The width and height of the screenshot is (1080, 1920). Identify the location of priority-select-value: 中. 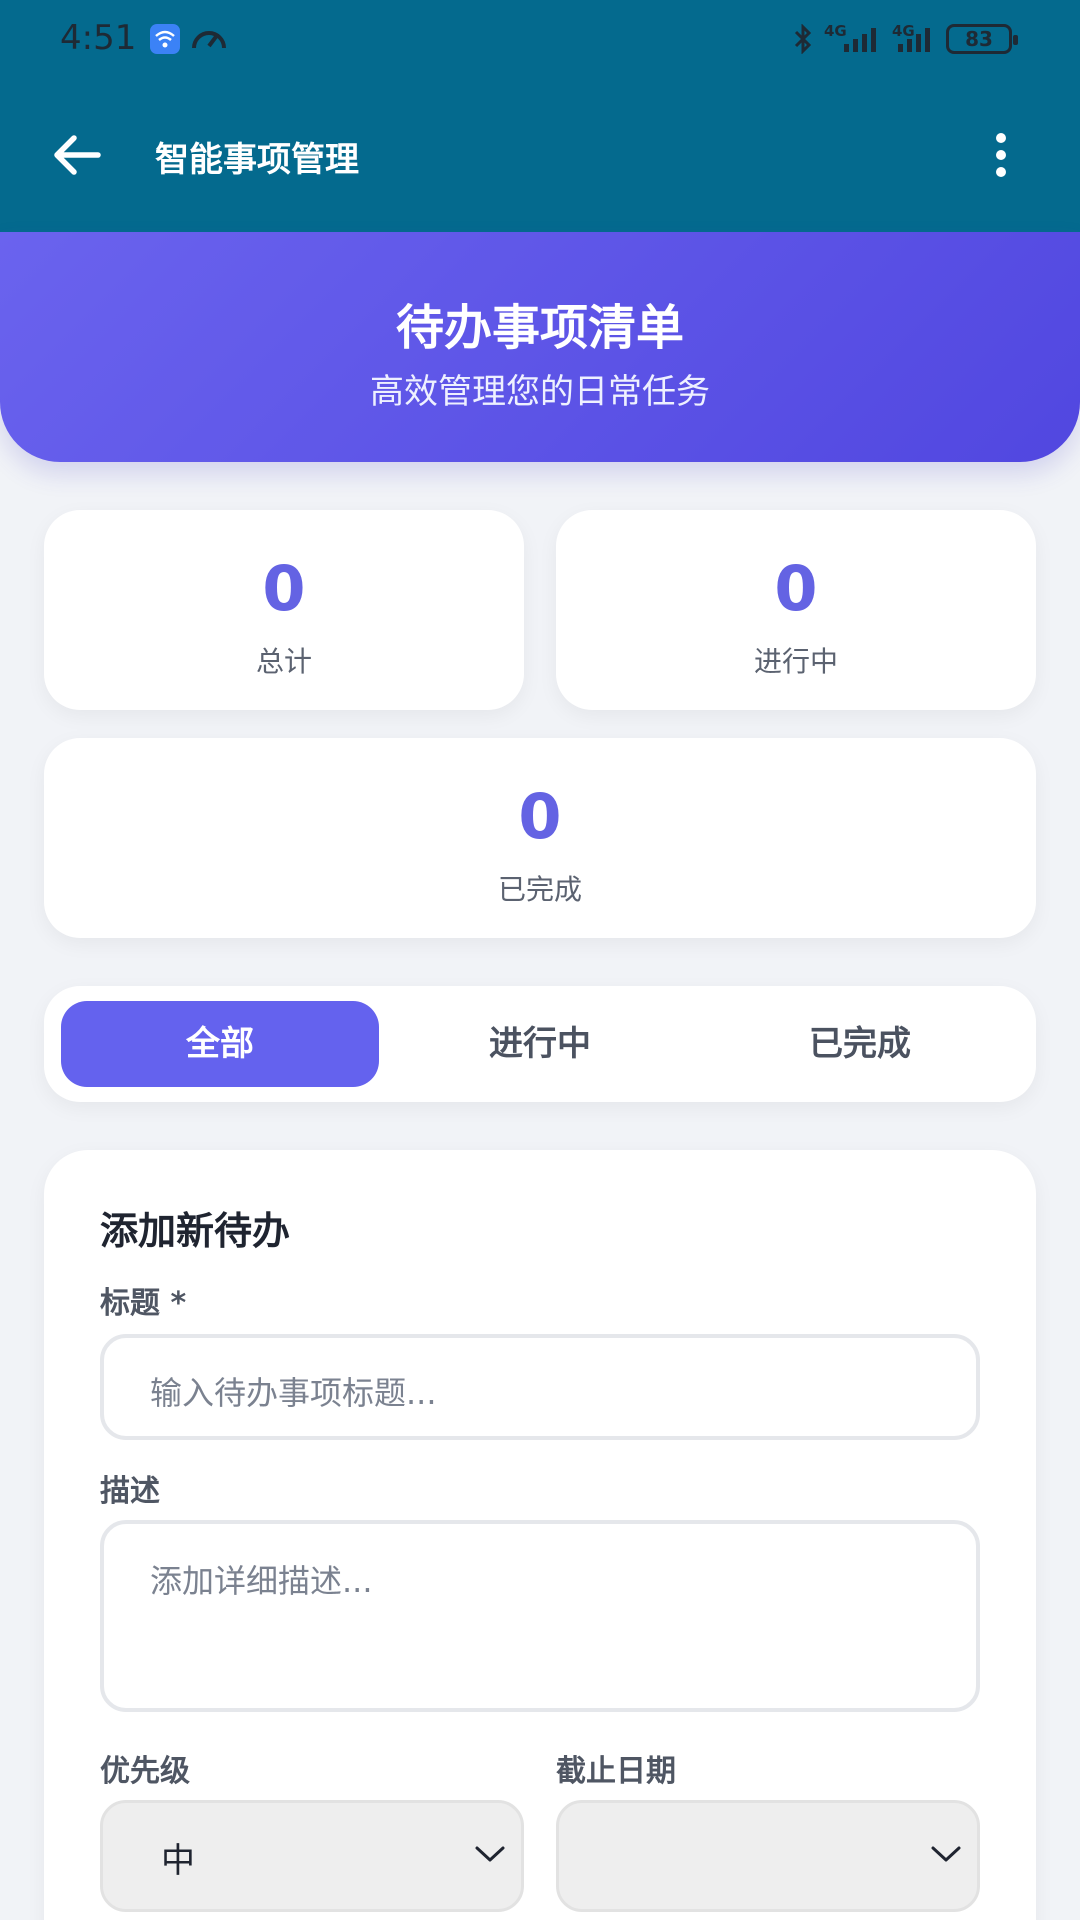
(178, 1861).